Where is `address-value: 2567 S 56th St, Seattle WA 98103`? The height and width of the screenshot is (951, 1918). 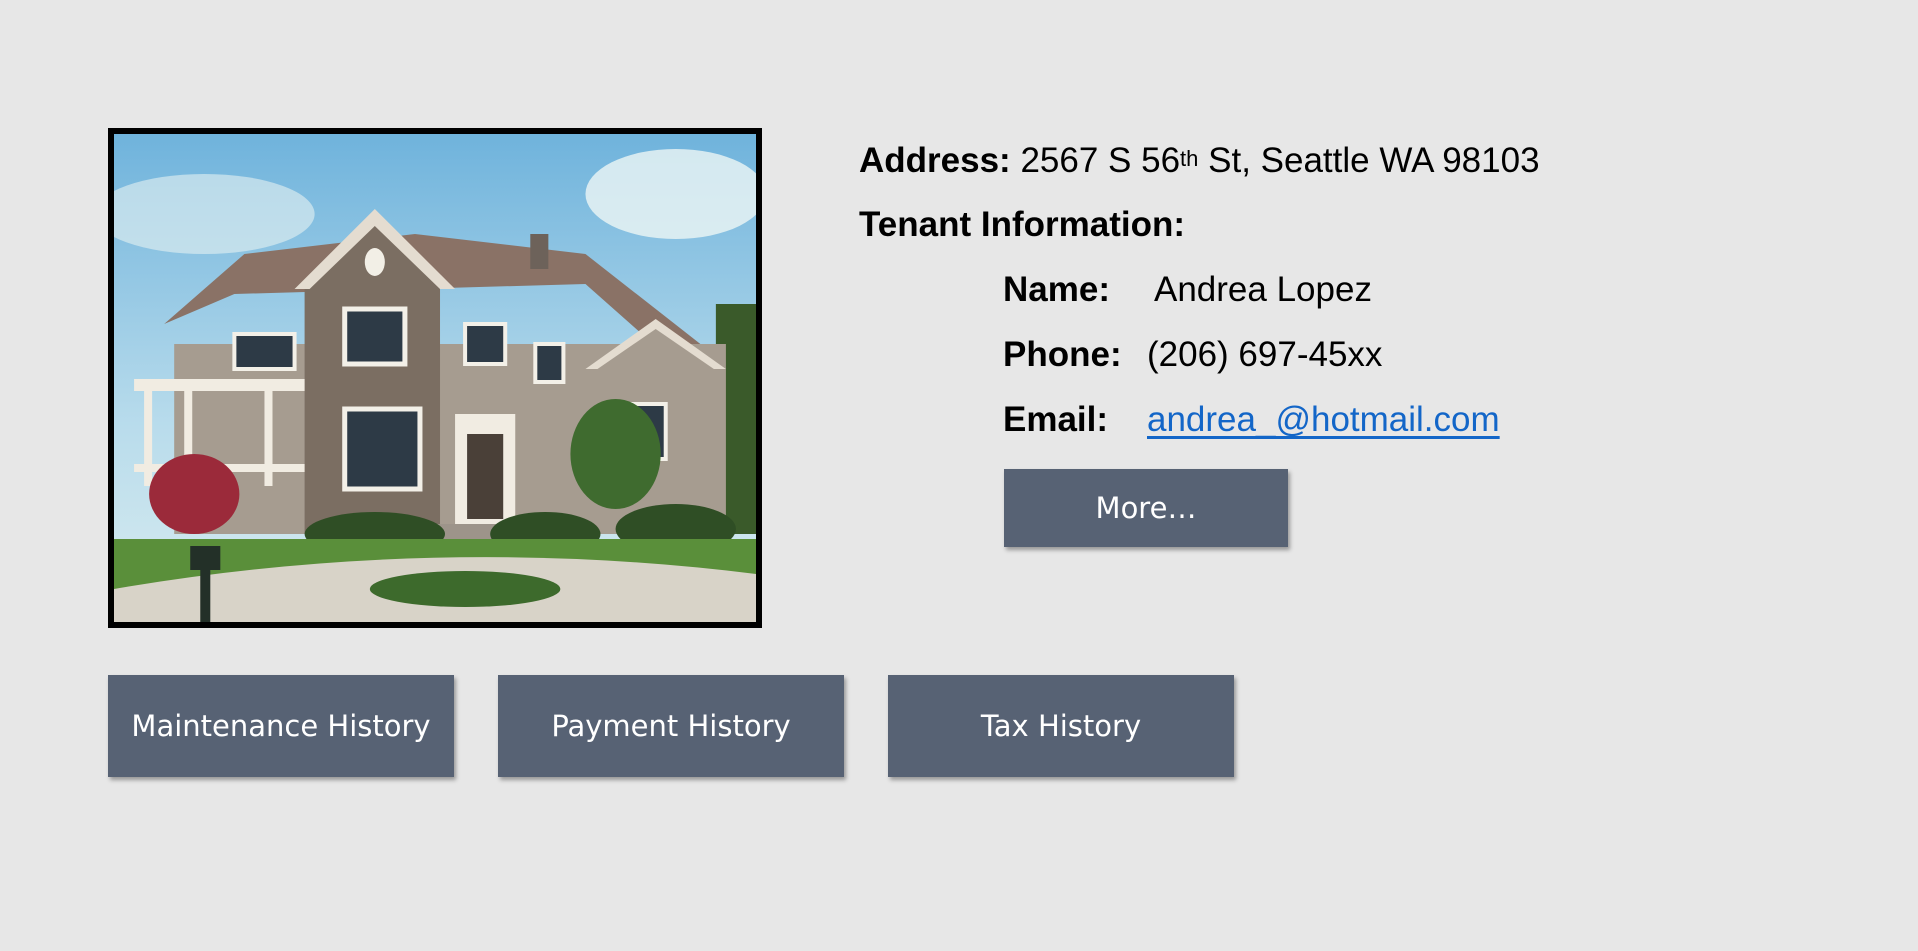
address-value: 2567 S 56th St, Seattle WA 98103 is located at coordinates (1279, 160).